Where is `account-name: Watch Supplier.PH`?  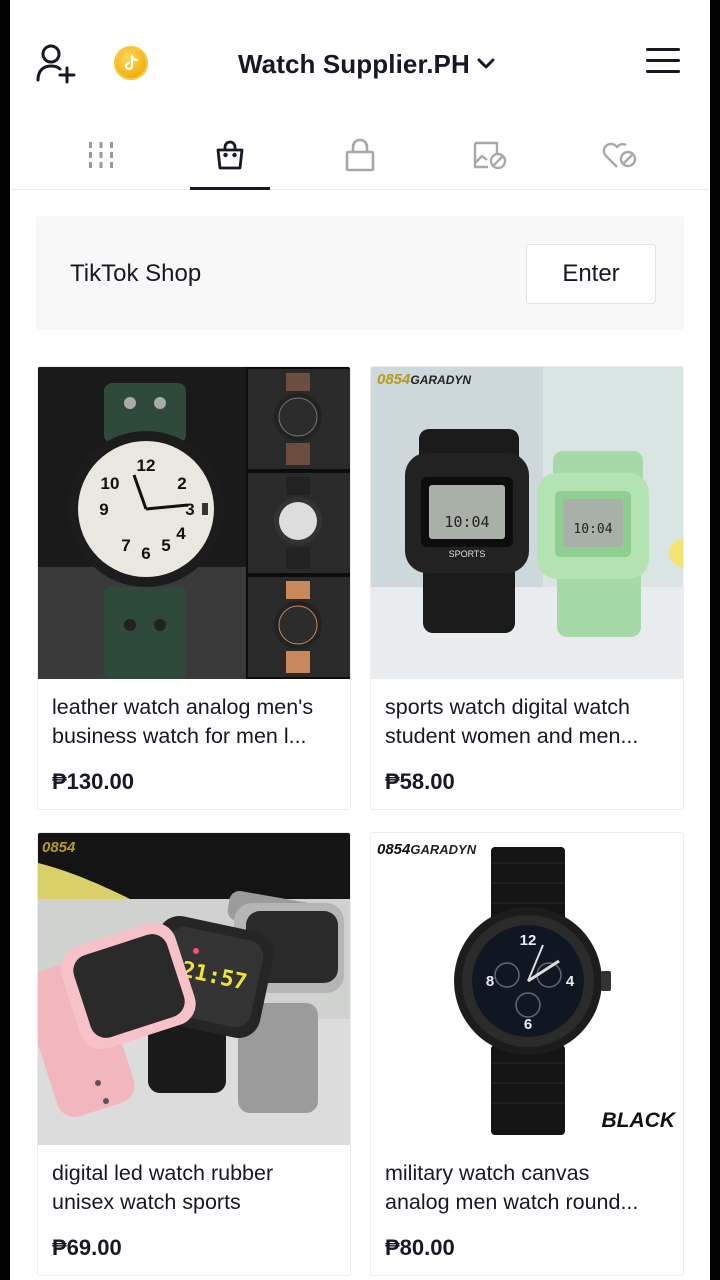
account-name: Watch Supplier.PH is located at coordinates (354, 63).